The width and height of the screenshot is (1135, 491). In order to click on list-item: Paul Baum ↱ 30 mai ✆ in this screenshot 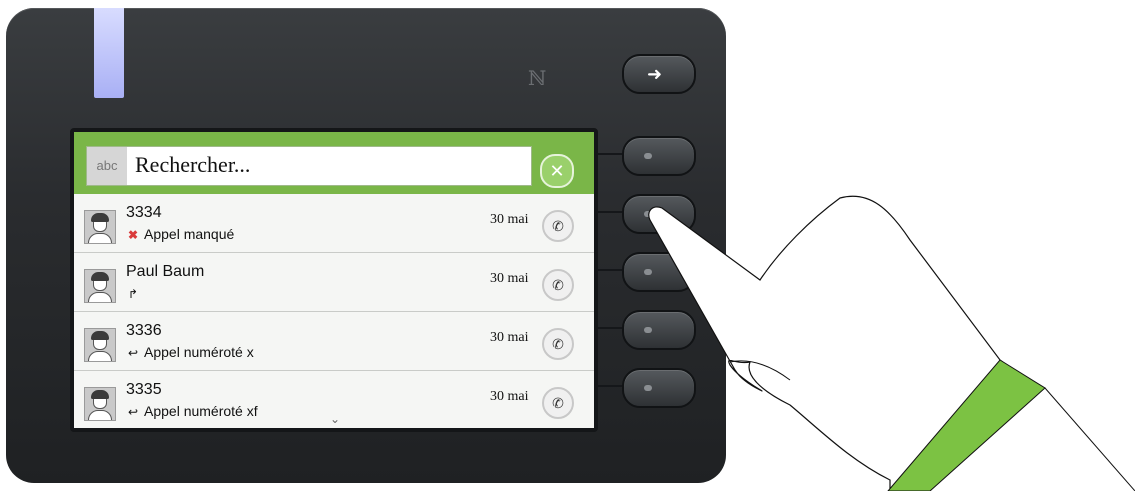, I will do `click(334, 282)`.